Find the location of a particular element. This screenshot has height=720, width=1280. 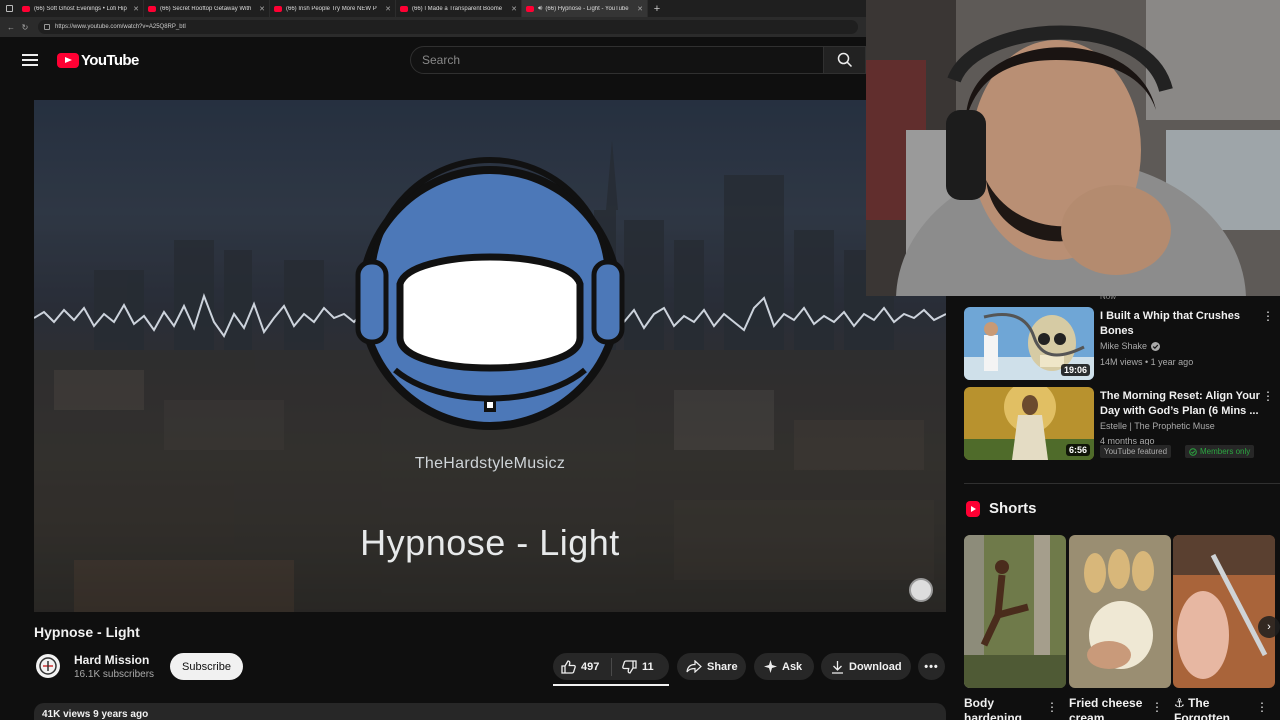

more-actions-button: ••• is located at coordinates (931, 666).